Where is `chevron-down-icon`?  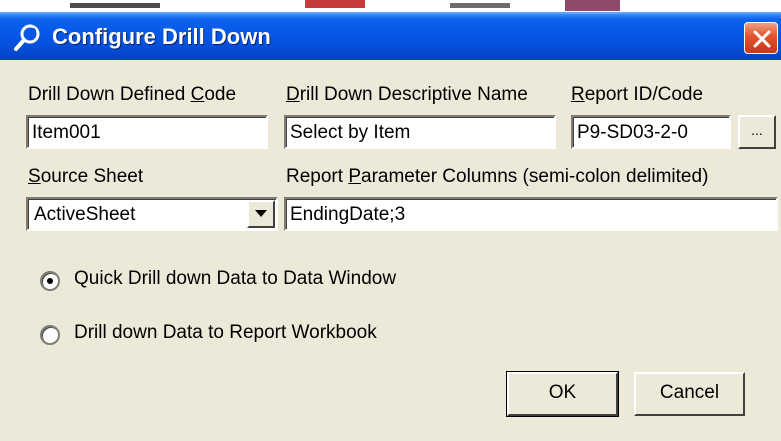
chevron-down-icon is located at coordinates (261, 213).